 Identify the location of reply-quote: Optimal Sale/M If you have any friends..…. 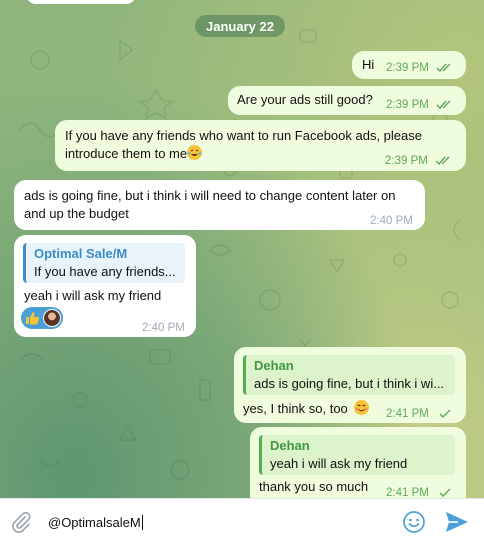
(104, 263).